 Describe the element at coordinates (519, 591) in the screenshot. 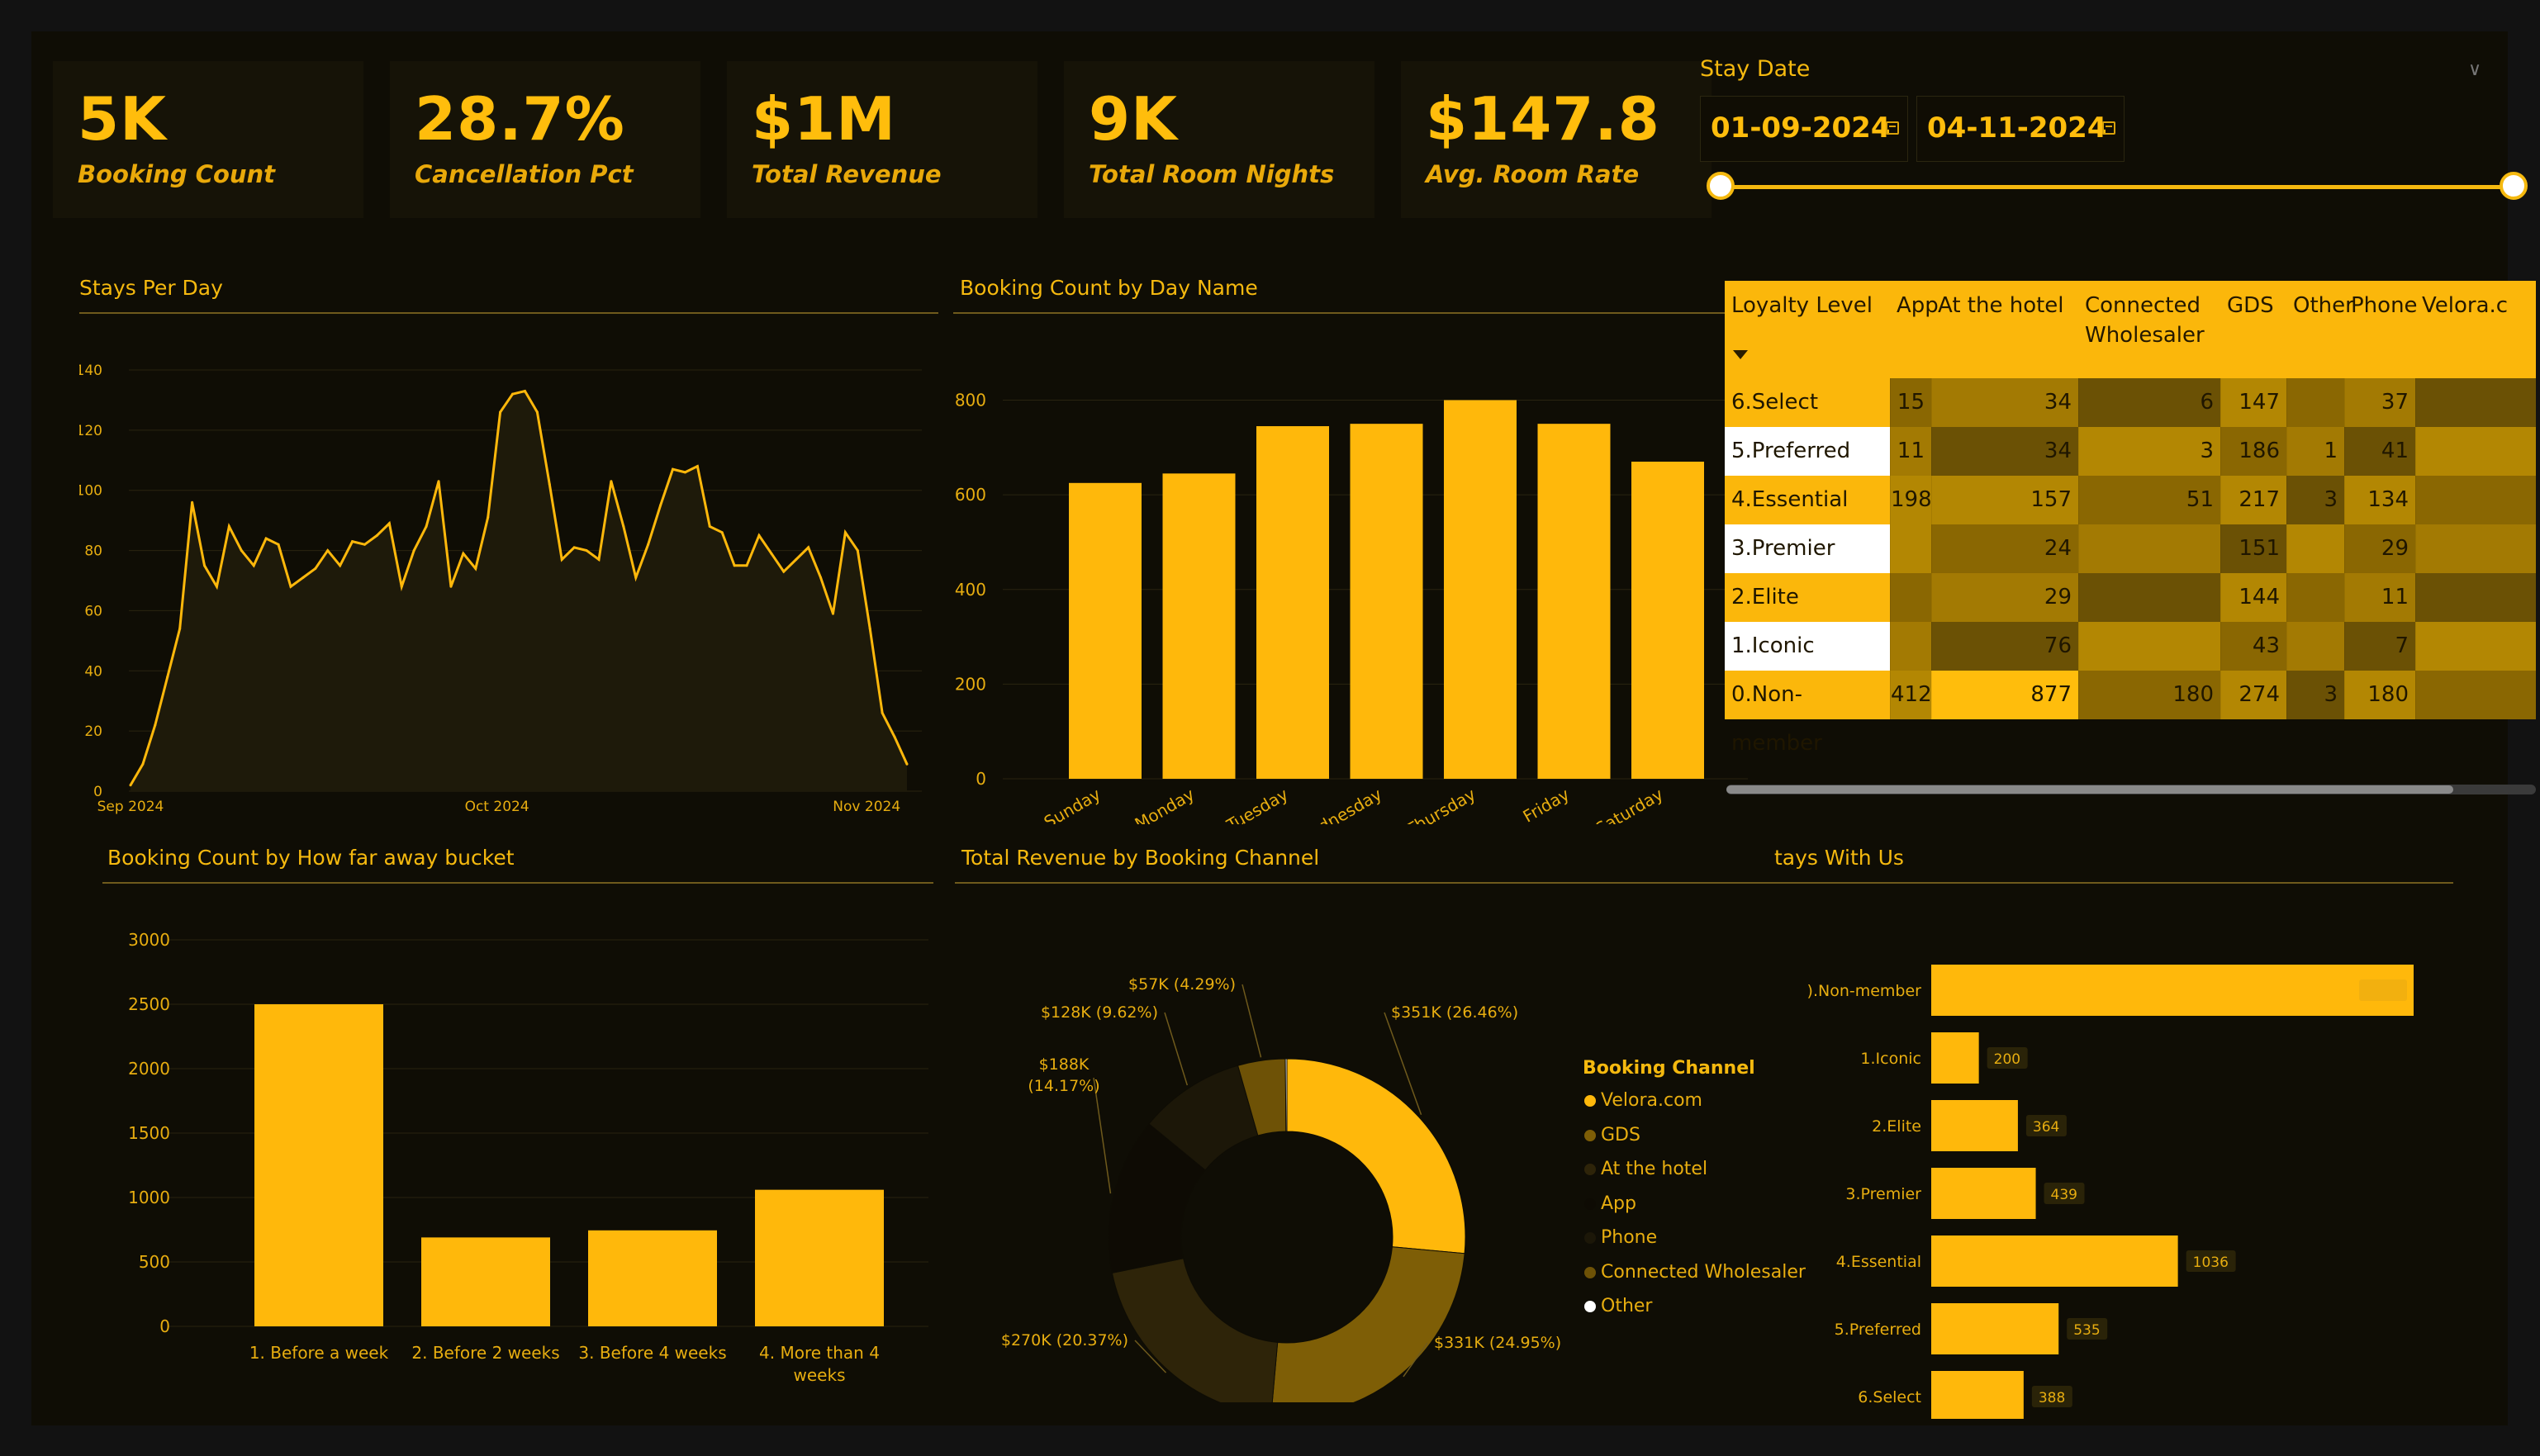

I see `area-fill` at that location.